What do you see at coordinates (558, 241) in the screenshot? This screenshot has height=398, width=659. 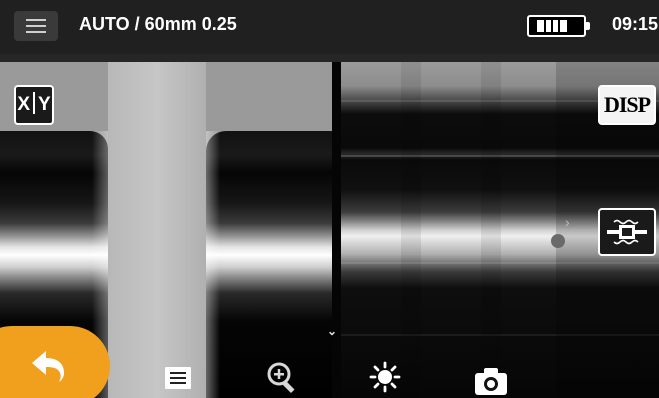 I see `fiber-end-marker` at bounding box center [558, 241].